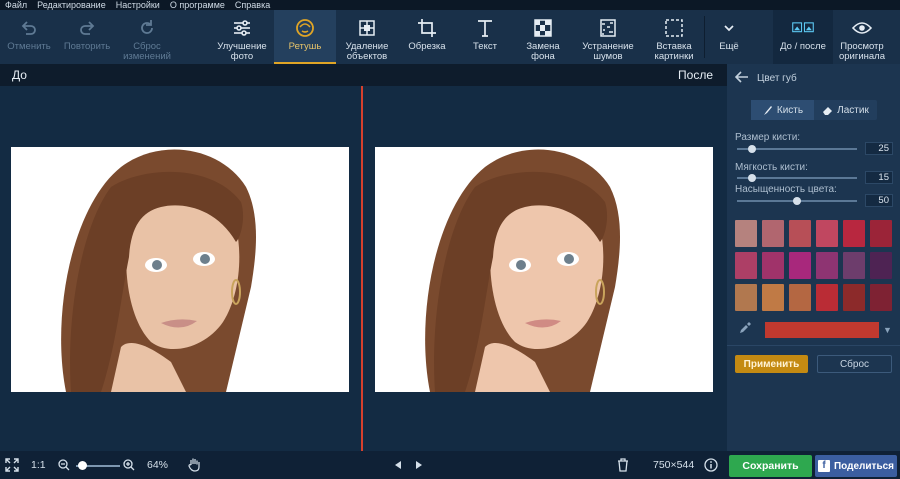 The width and height of the screenshot is (900, 479). Describe the element at coordinates (729, 28) in the screenshot. I see `chevron-down-icon` at that location.